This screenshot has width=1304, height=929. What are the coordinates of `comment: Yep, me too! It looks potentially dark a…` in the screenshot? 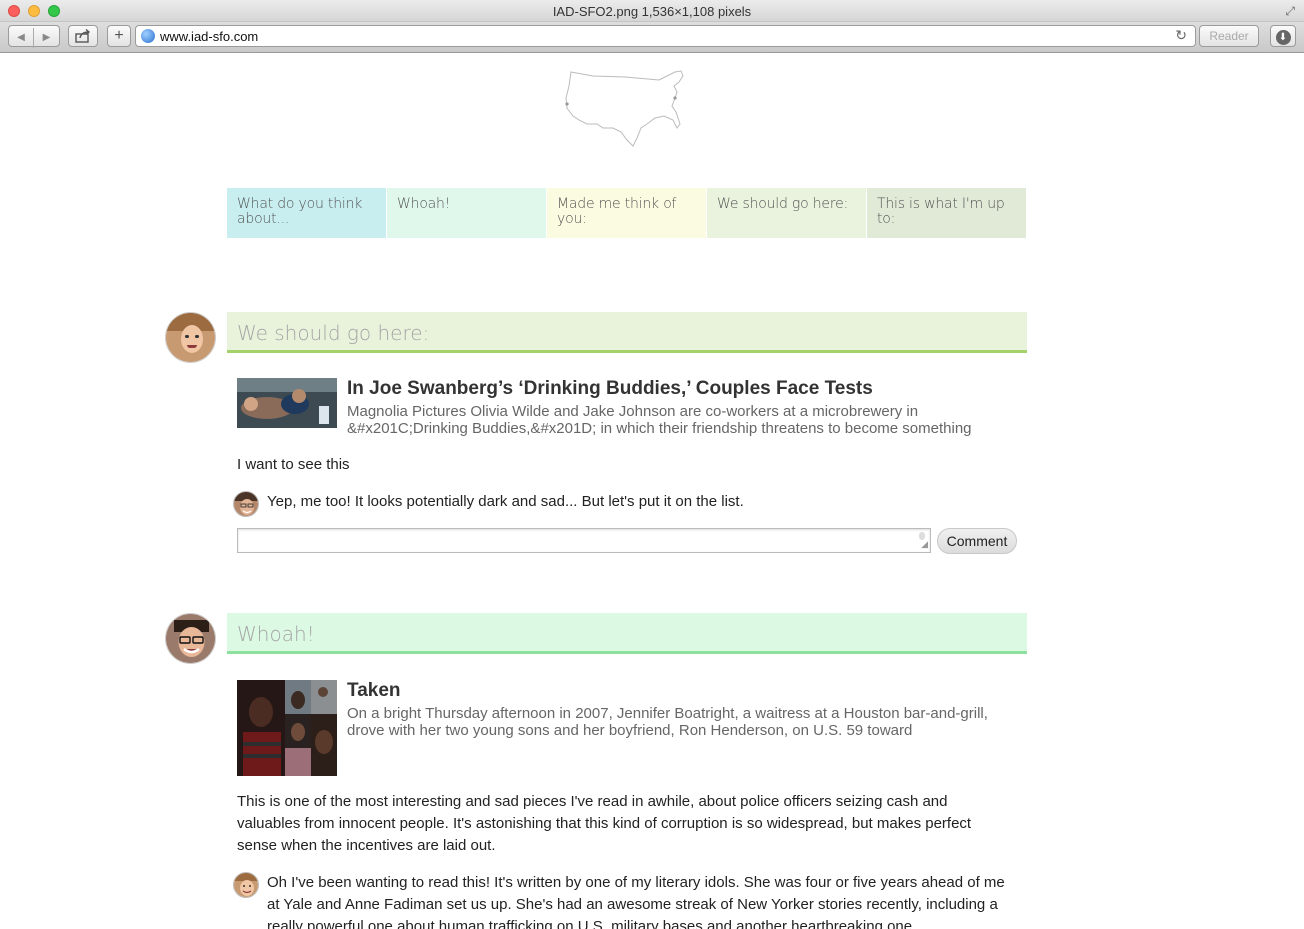 It's located at (628, 504).